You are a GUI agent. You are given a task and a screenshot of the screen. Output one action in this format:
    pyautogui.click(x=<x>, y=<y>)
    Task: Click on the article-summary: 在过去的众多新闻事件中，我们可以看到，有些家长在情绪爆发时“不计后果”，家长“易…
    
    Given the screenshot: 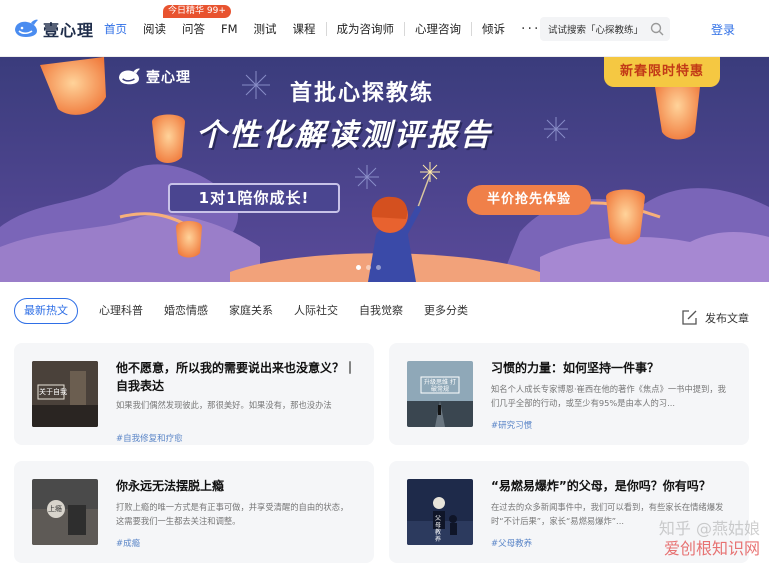 What is the action you would take?
    pyautogui.click(x=607, y=514)
    